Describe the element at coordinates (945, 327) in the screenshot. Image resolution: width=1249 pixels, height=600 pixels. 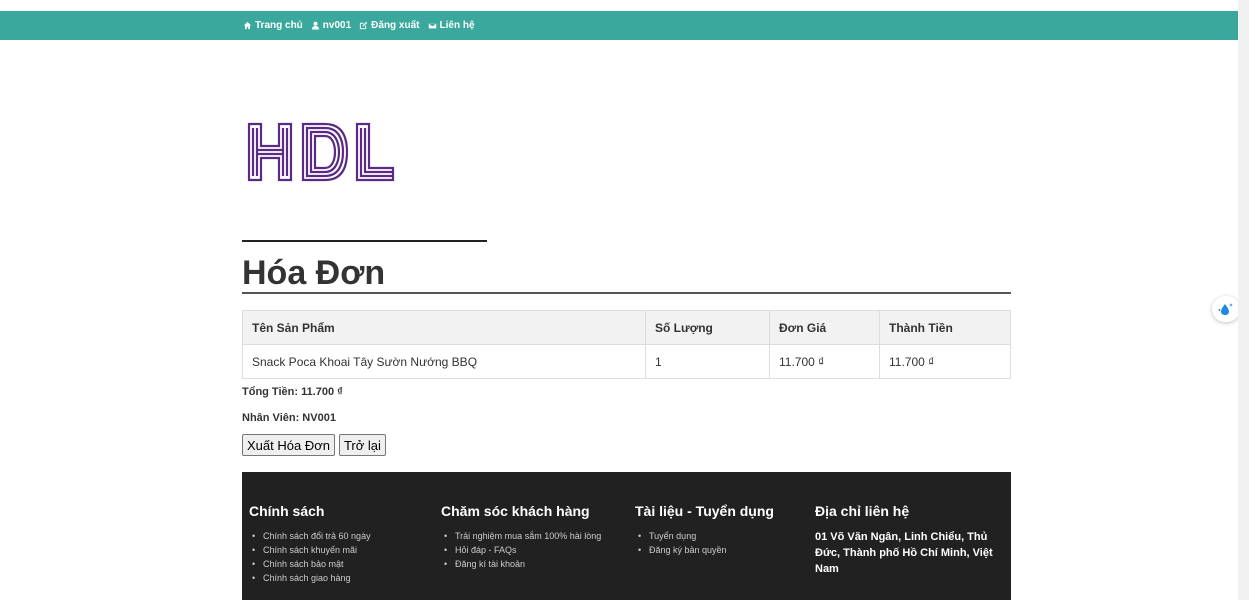
I see `col-header-amount: Thành Tiền` at that location.